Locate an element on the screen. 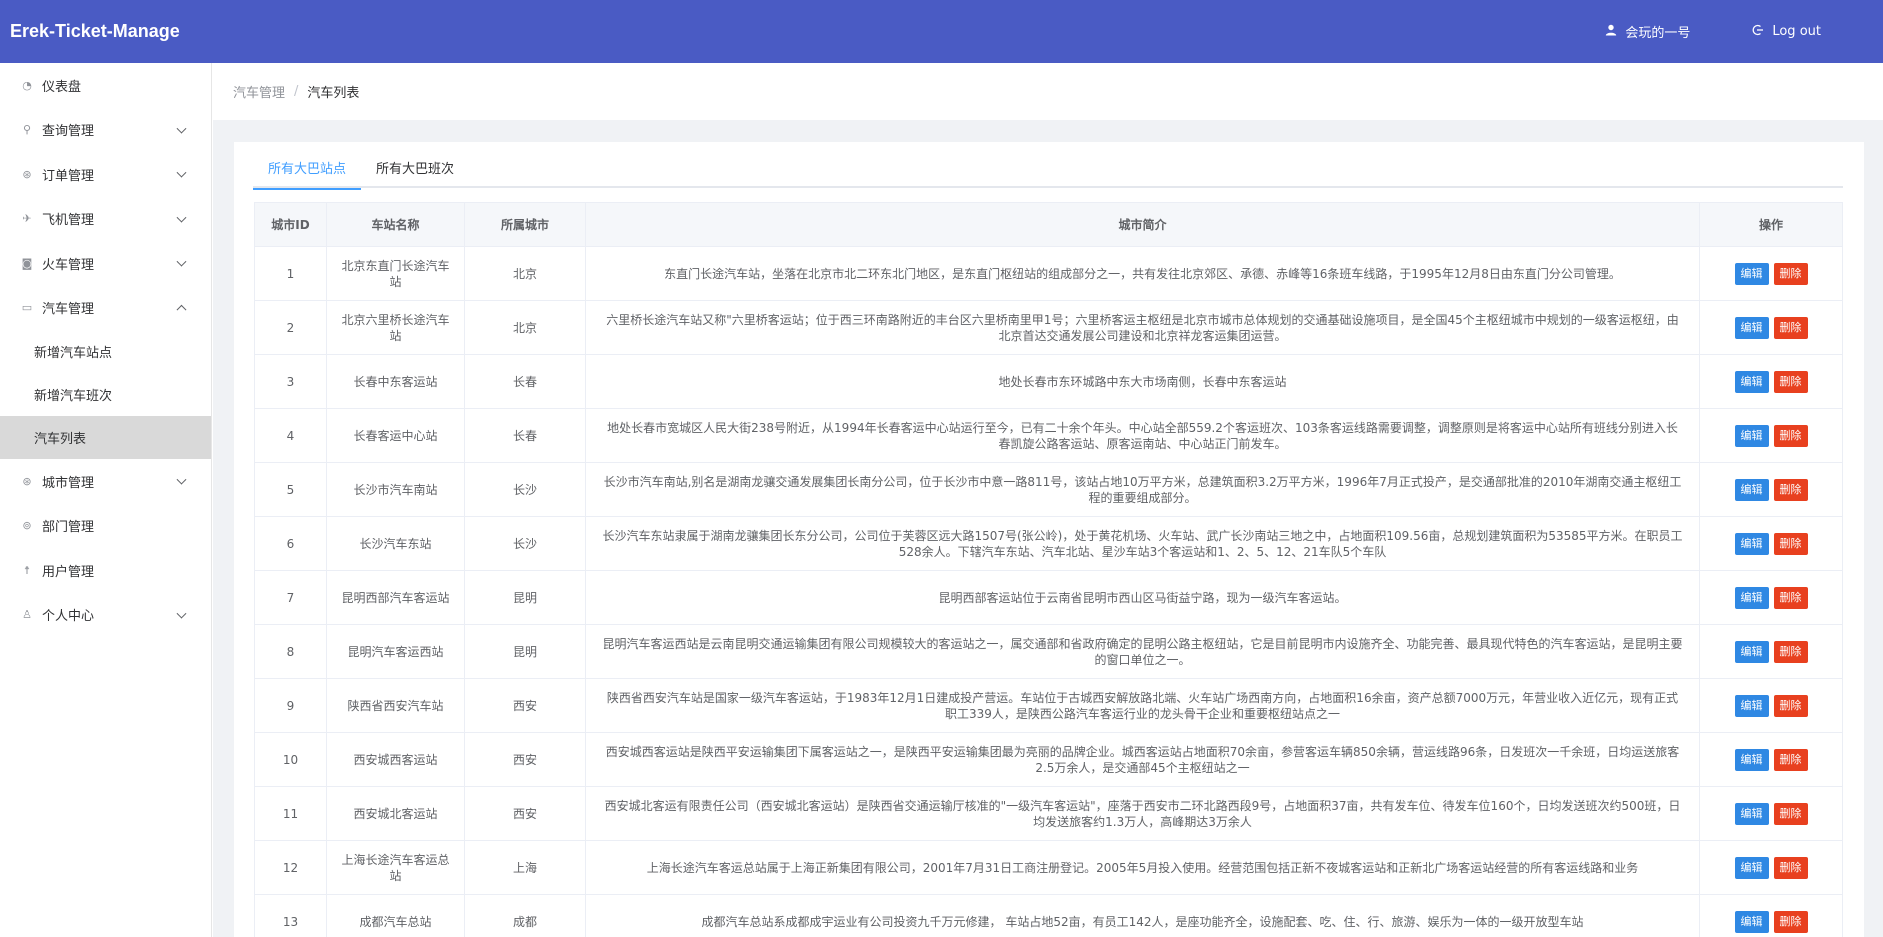 The width and height of the screenshot is (1883, 937). cell-station-name: 昆明汽车客运西站 is located at coordinates (395, 651).